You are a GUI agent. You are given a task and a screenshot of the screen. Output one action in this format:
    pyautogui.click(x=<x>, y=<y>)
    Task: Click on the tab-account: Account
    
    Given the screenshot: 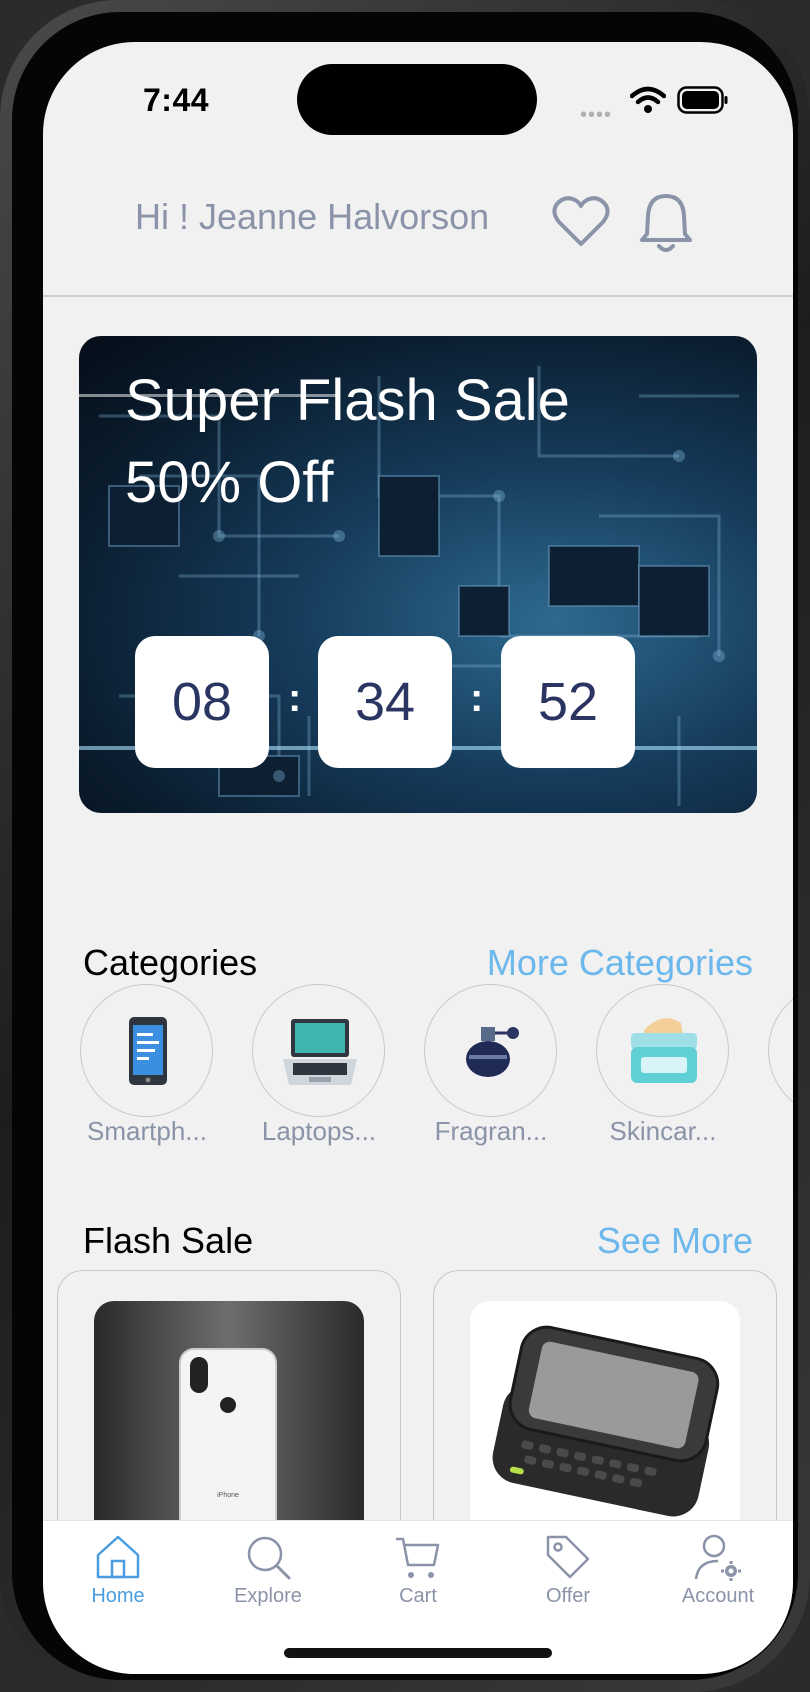 What is the action you would take?
    pyautogui.click(x=718, y=1564)
    